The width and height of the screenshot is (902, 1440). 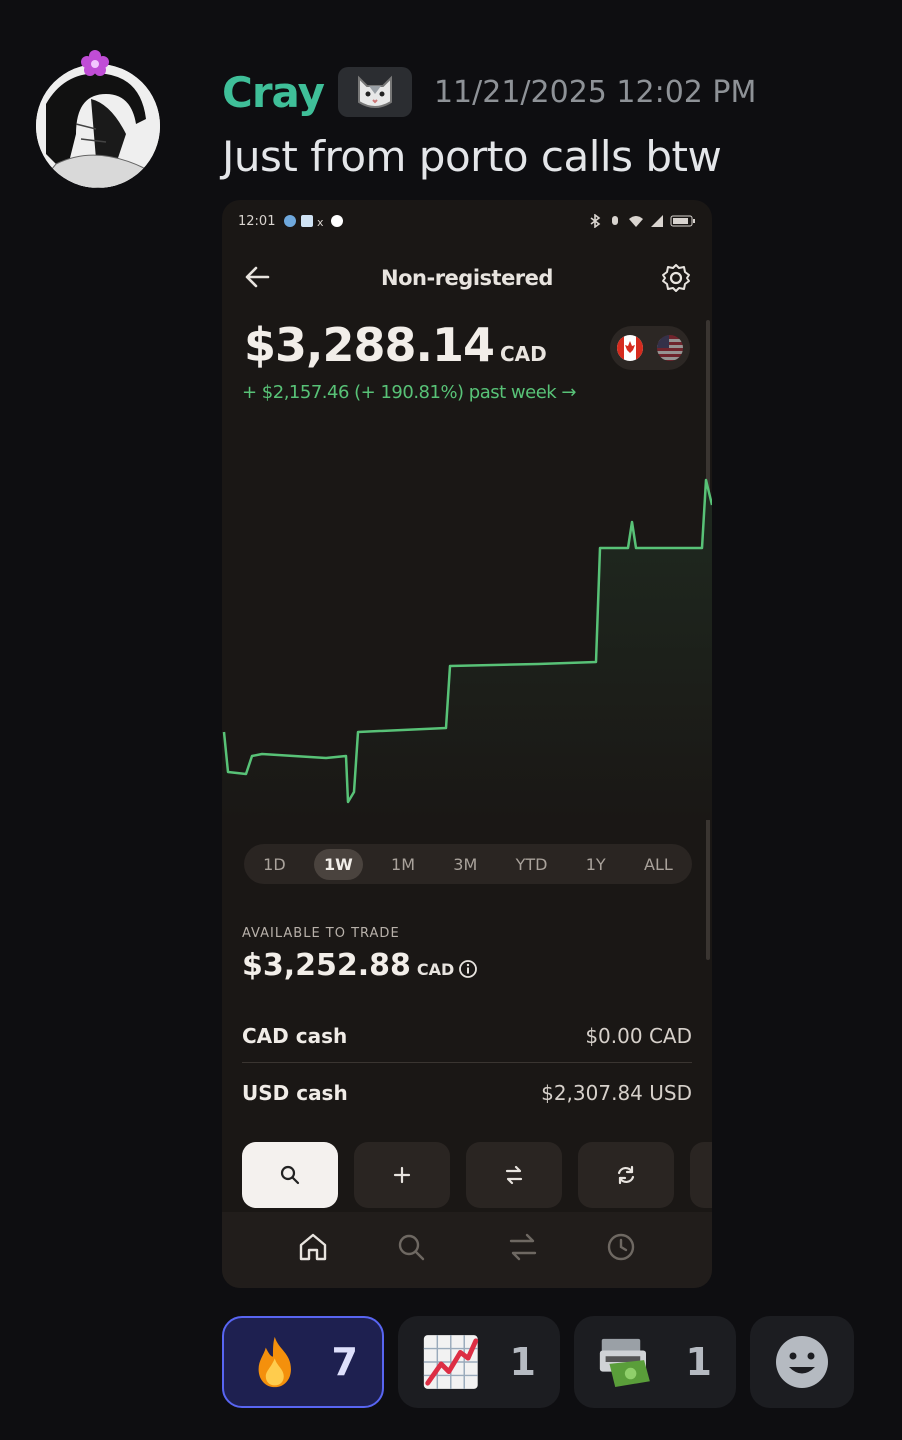 I want to click on history-icon, so click(x=621, y=1247).